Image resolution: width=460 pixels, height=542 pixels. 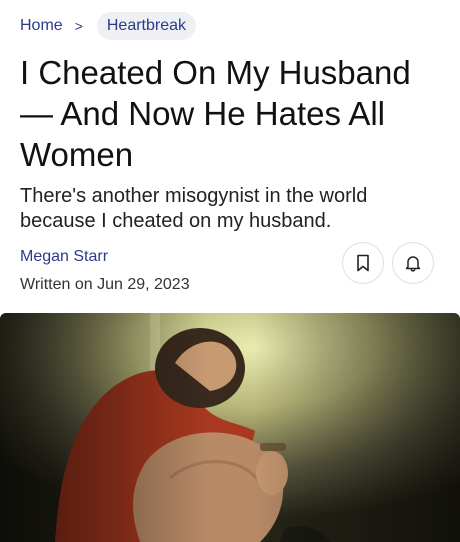 I want to click on breadcrumb-category-chip: Heartbreak, so click(x=146, y=26).